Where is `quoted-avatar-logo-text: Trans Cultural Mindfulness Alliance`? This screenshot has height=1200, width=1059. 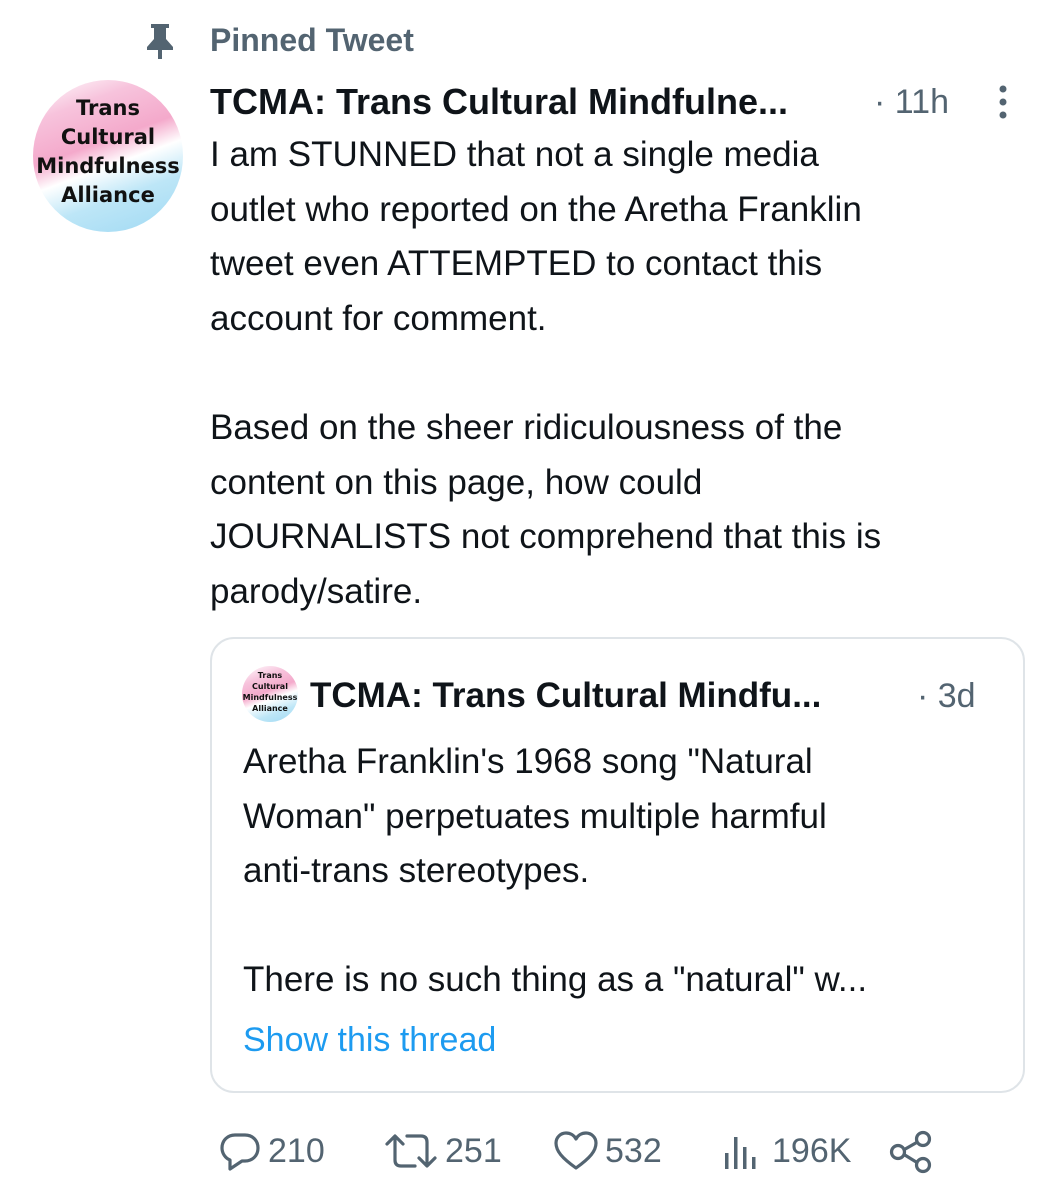
quoted-avatar-logo-text: Trans Cultural Mindfulness Alliance is located at coordinates (270, 692).